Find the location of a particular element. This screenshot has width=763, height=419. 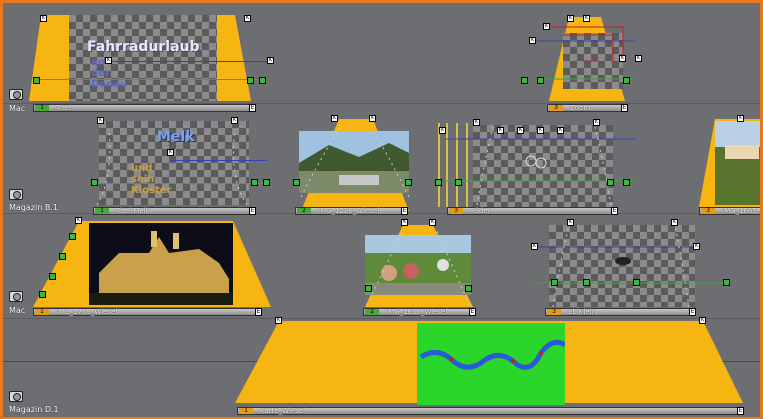

clip-bar: 1 IMG_1765_Wiesel E is located at coordinates (147, 312).